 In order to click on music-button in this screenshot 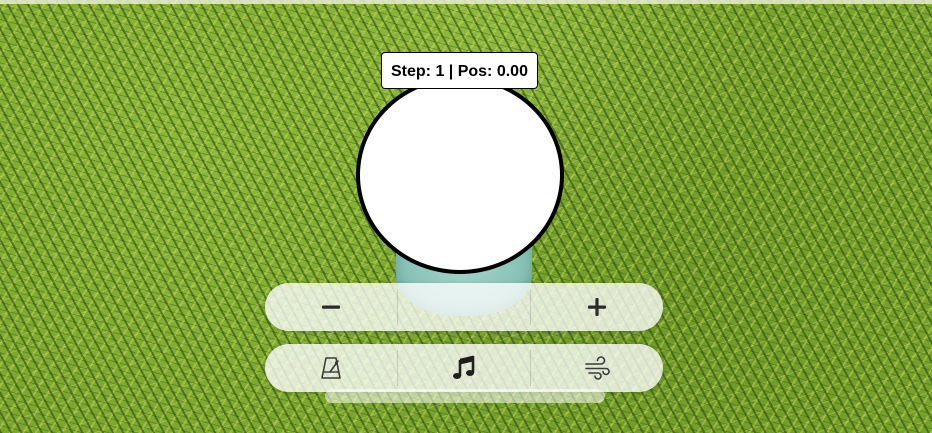, I will do `click(464, 368)`.